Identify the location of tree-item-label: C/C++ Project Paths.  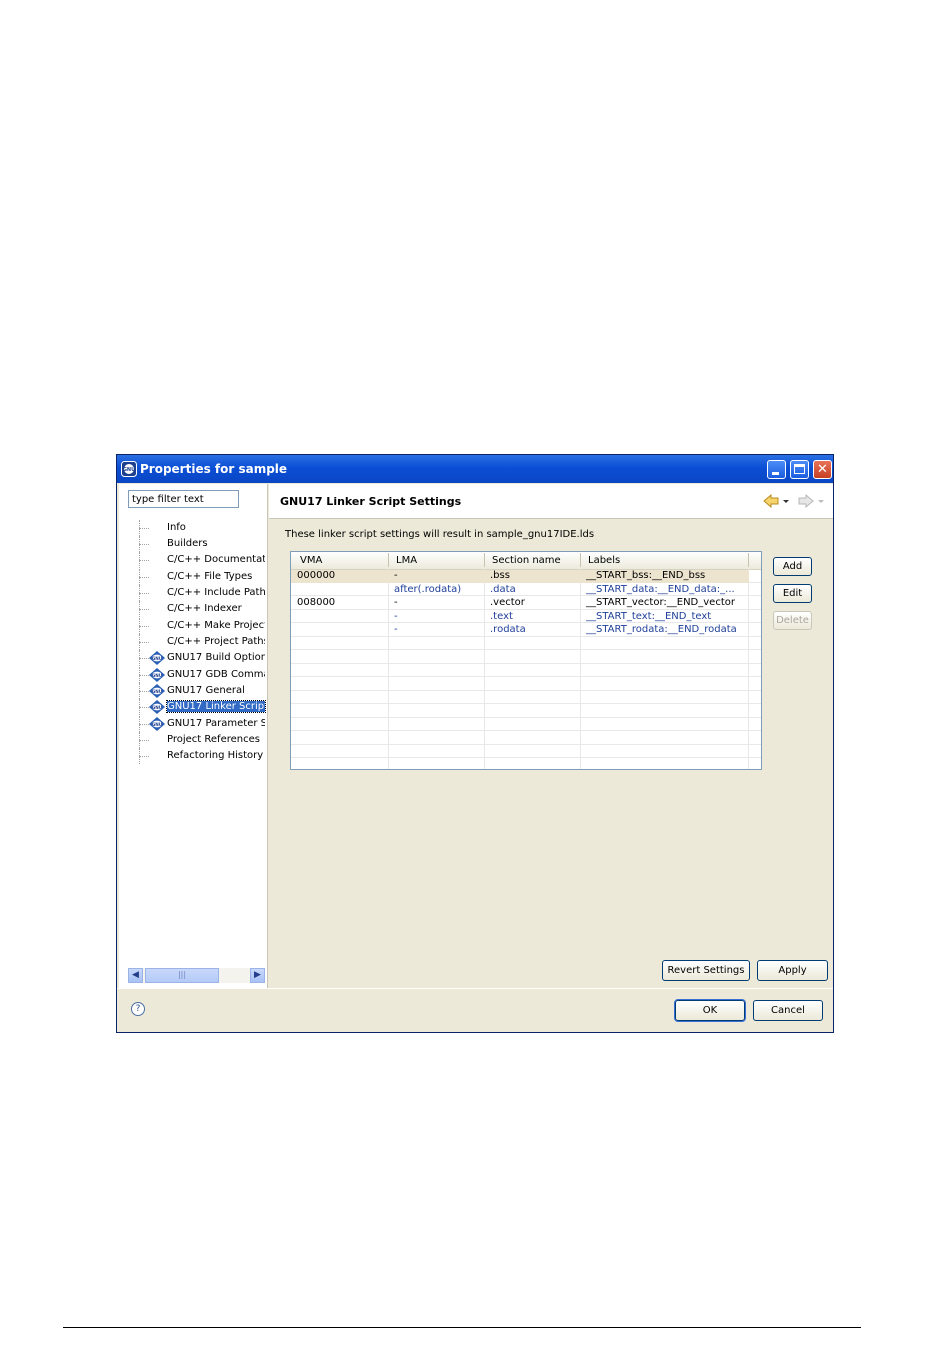
(216, 641).